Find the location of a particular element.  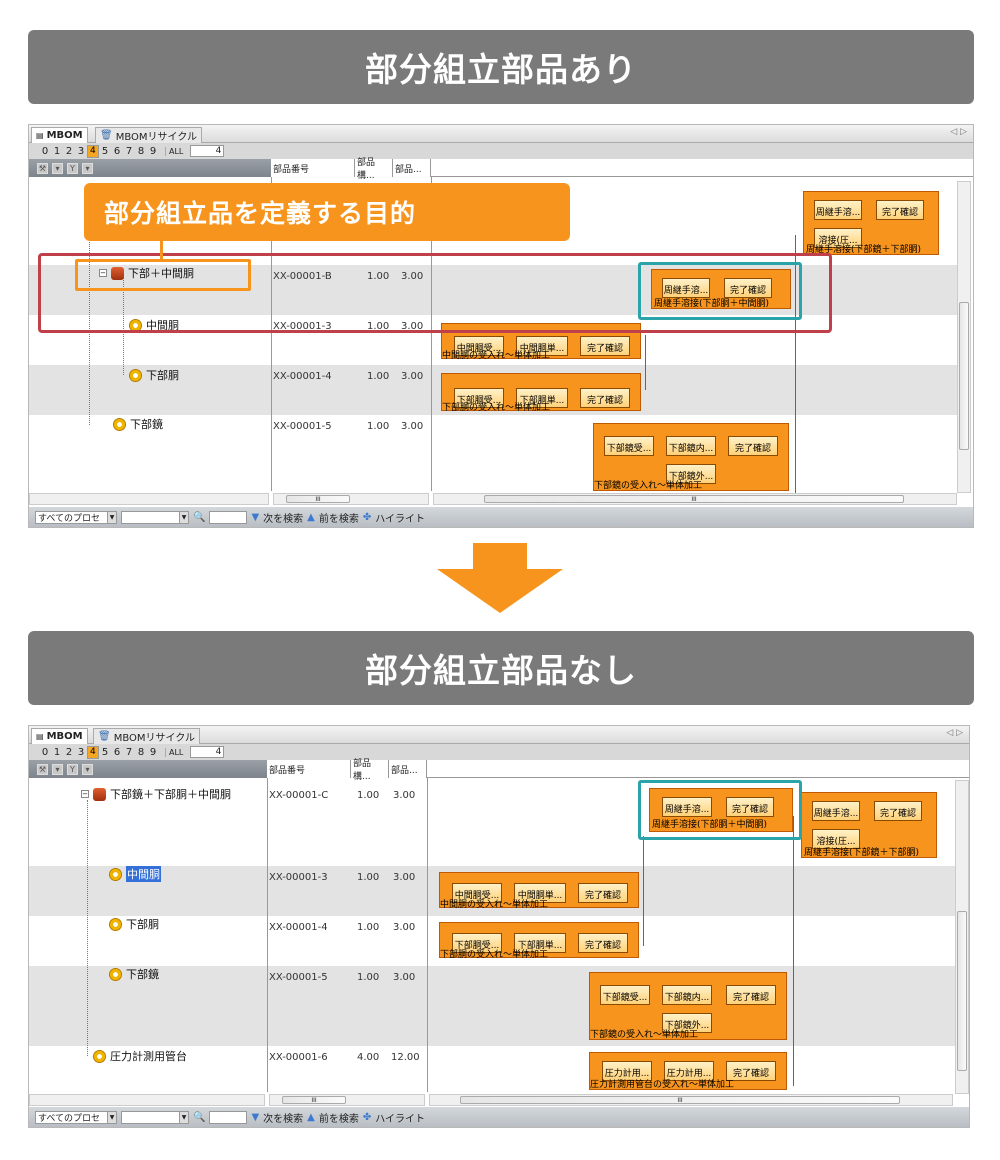

level-8: 8 is located at coordinates (141, 752).